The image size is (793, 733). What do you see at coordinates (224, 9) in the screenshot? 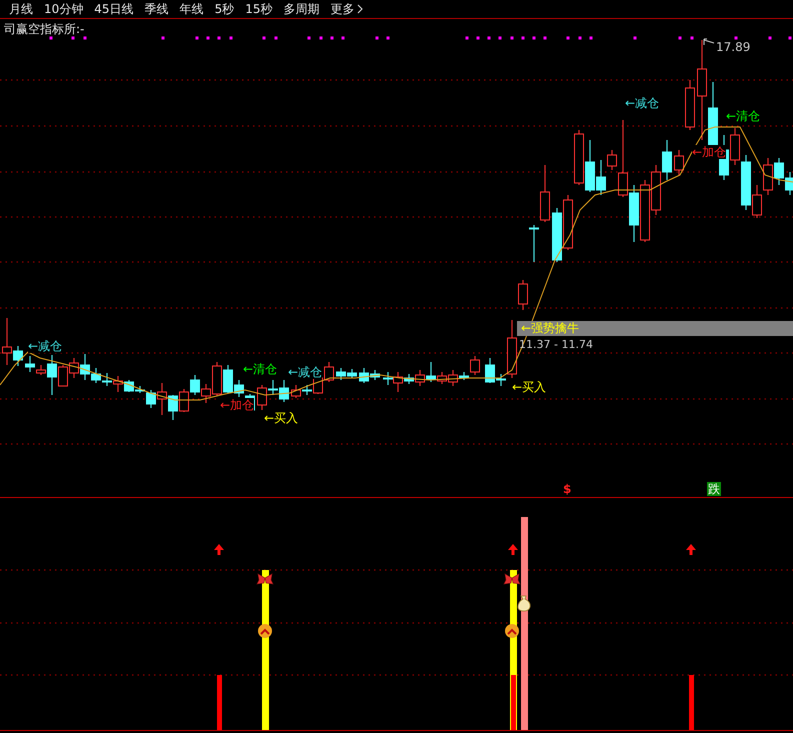
I see `period-menu-item: 5秒` at bounding box center [224, 9].